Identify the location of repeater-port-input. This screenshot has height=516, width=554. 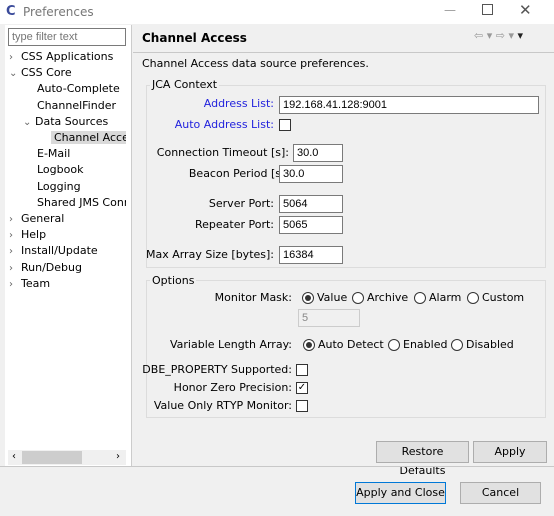
(311, 225).